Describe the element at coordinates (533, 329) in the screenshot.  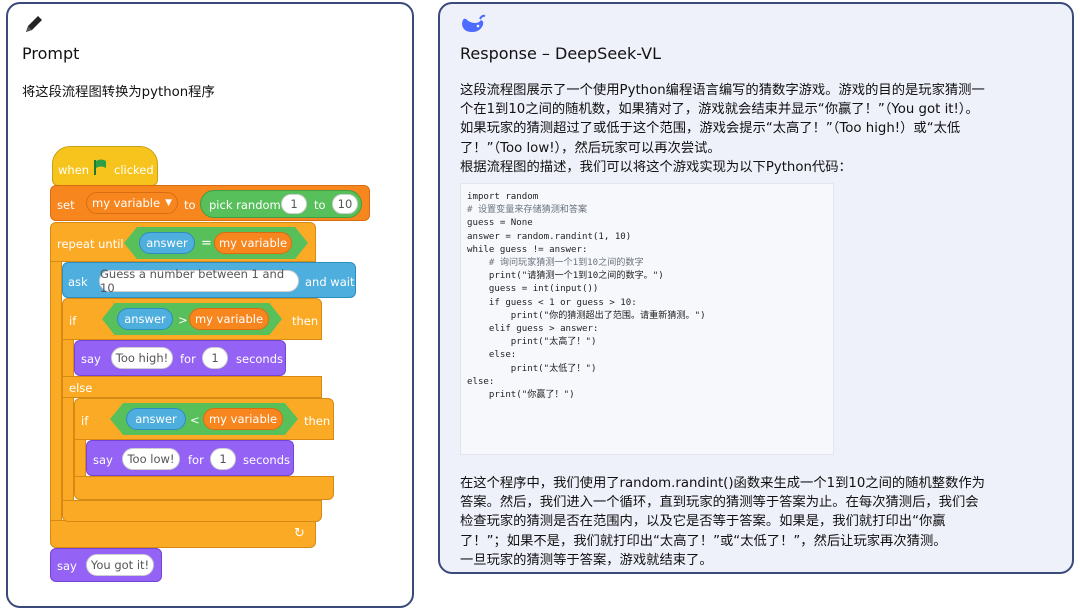
I see `code-line: elif guess > answer:` at that location.